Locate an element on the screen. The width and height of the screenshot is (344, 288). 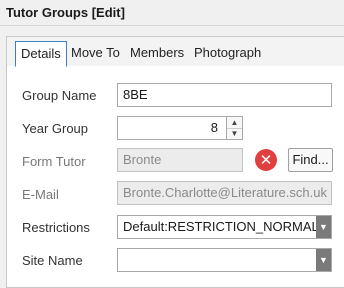
site-name-label: Site Name is located at coordinates (52, 260).